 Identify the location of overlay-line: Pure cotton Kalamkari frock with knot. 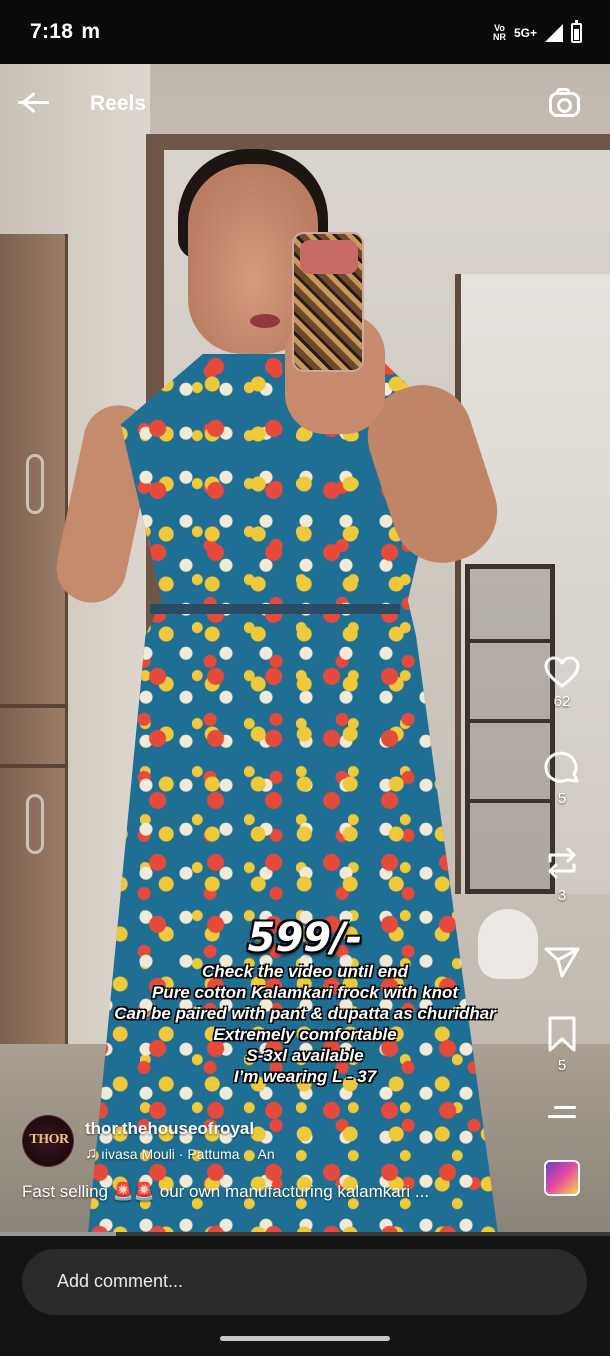
(305, 992).